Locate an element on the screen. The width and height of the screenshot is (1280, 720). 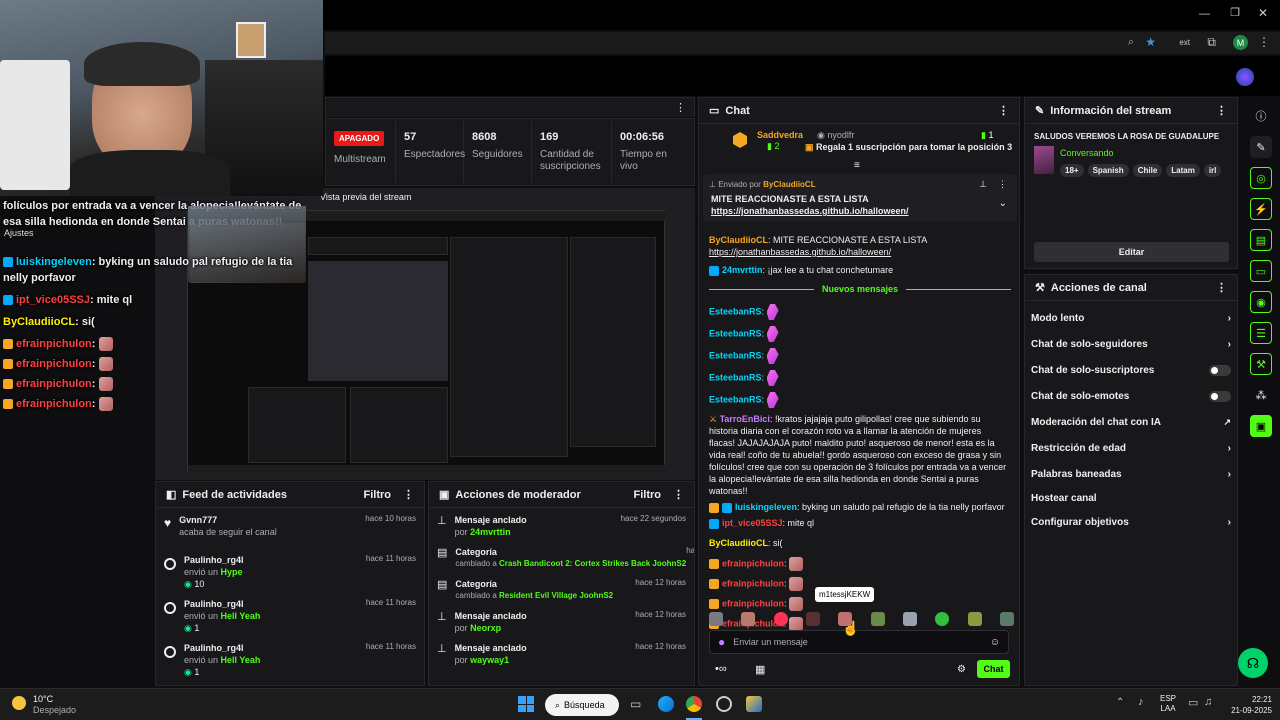
chrome-icon is located at coordinates (694, 704).